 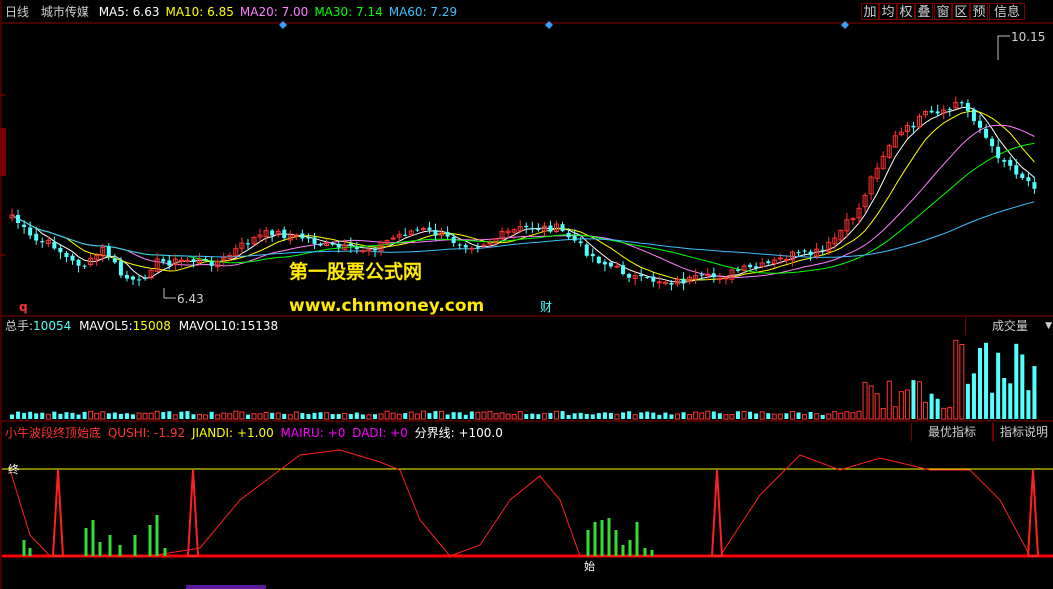 What do you see at coordinates (1007, 11) in the screenshot?
I see `info-button: 信息` at bounding box center [1007, 11].